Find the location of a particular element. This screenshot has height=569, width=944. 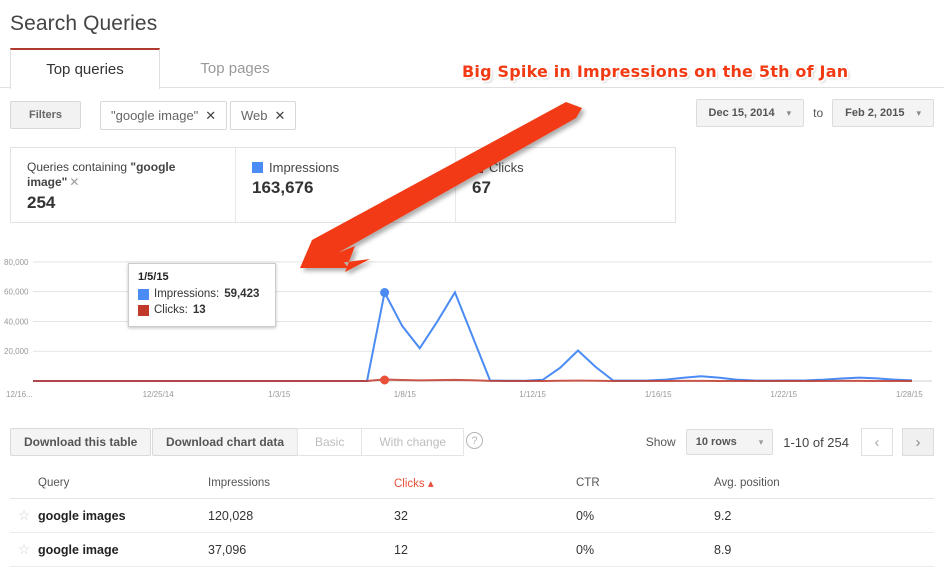

queries-label-prefix: Queries containing is located at coordinates (79, 167).